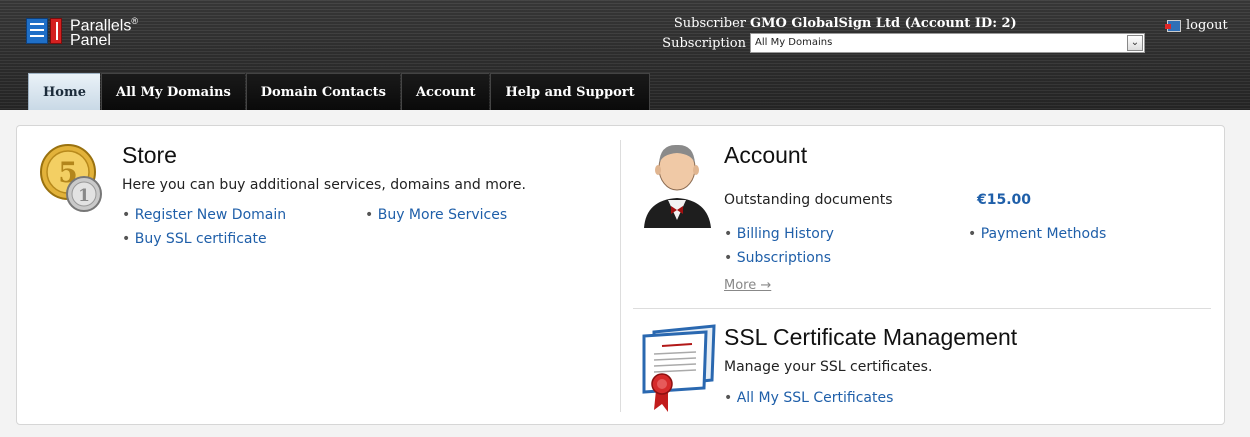  I want to click on payment-methods-link: Payment Methods, so click(1037, 234).